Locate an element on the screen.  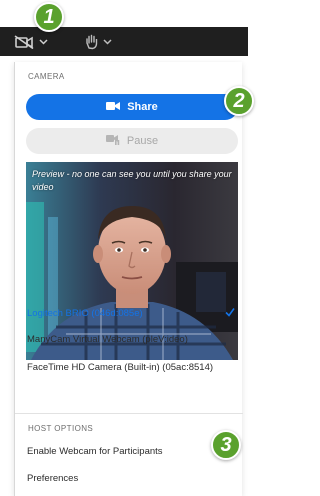
checkmark-icon is located at coordinates (230, 313).